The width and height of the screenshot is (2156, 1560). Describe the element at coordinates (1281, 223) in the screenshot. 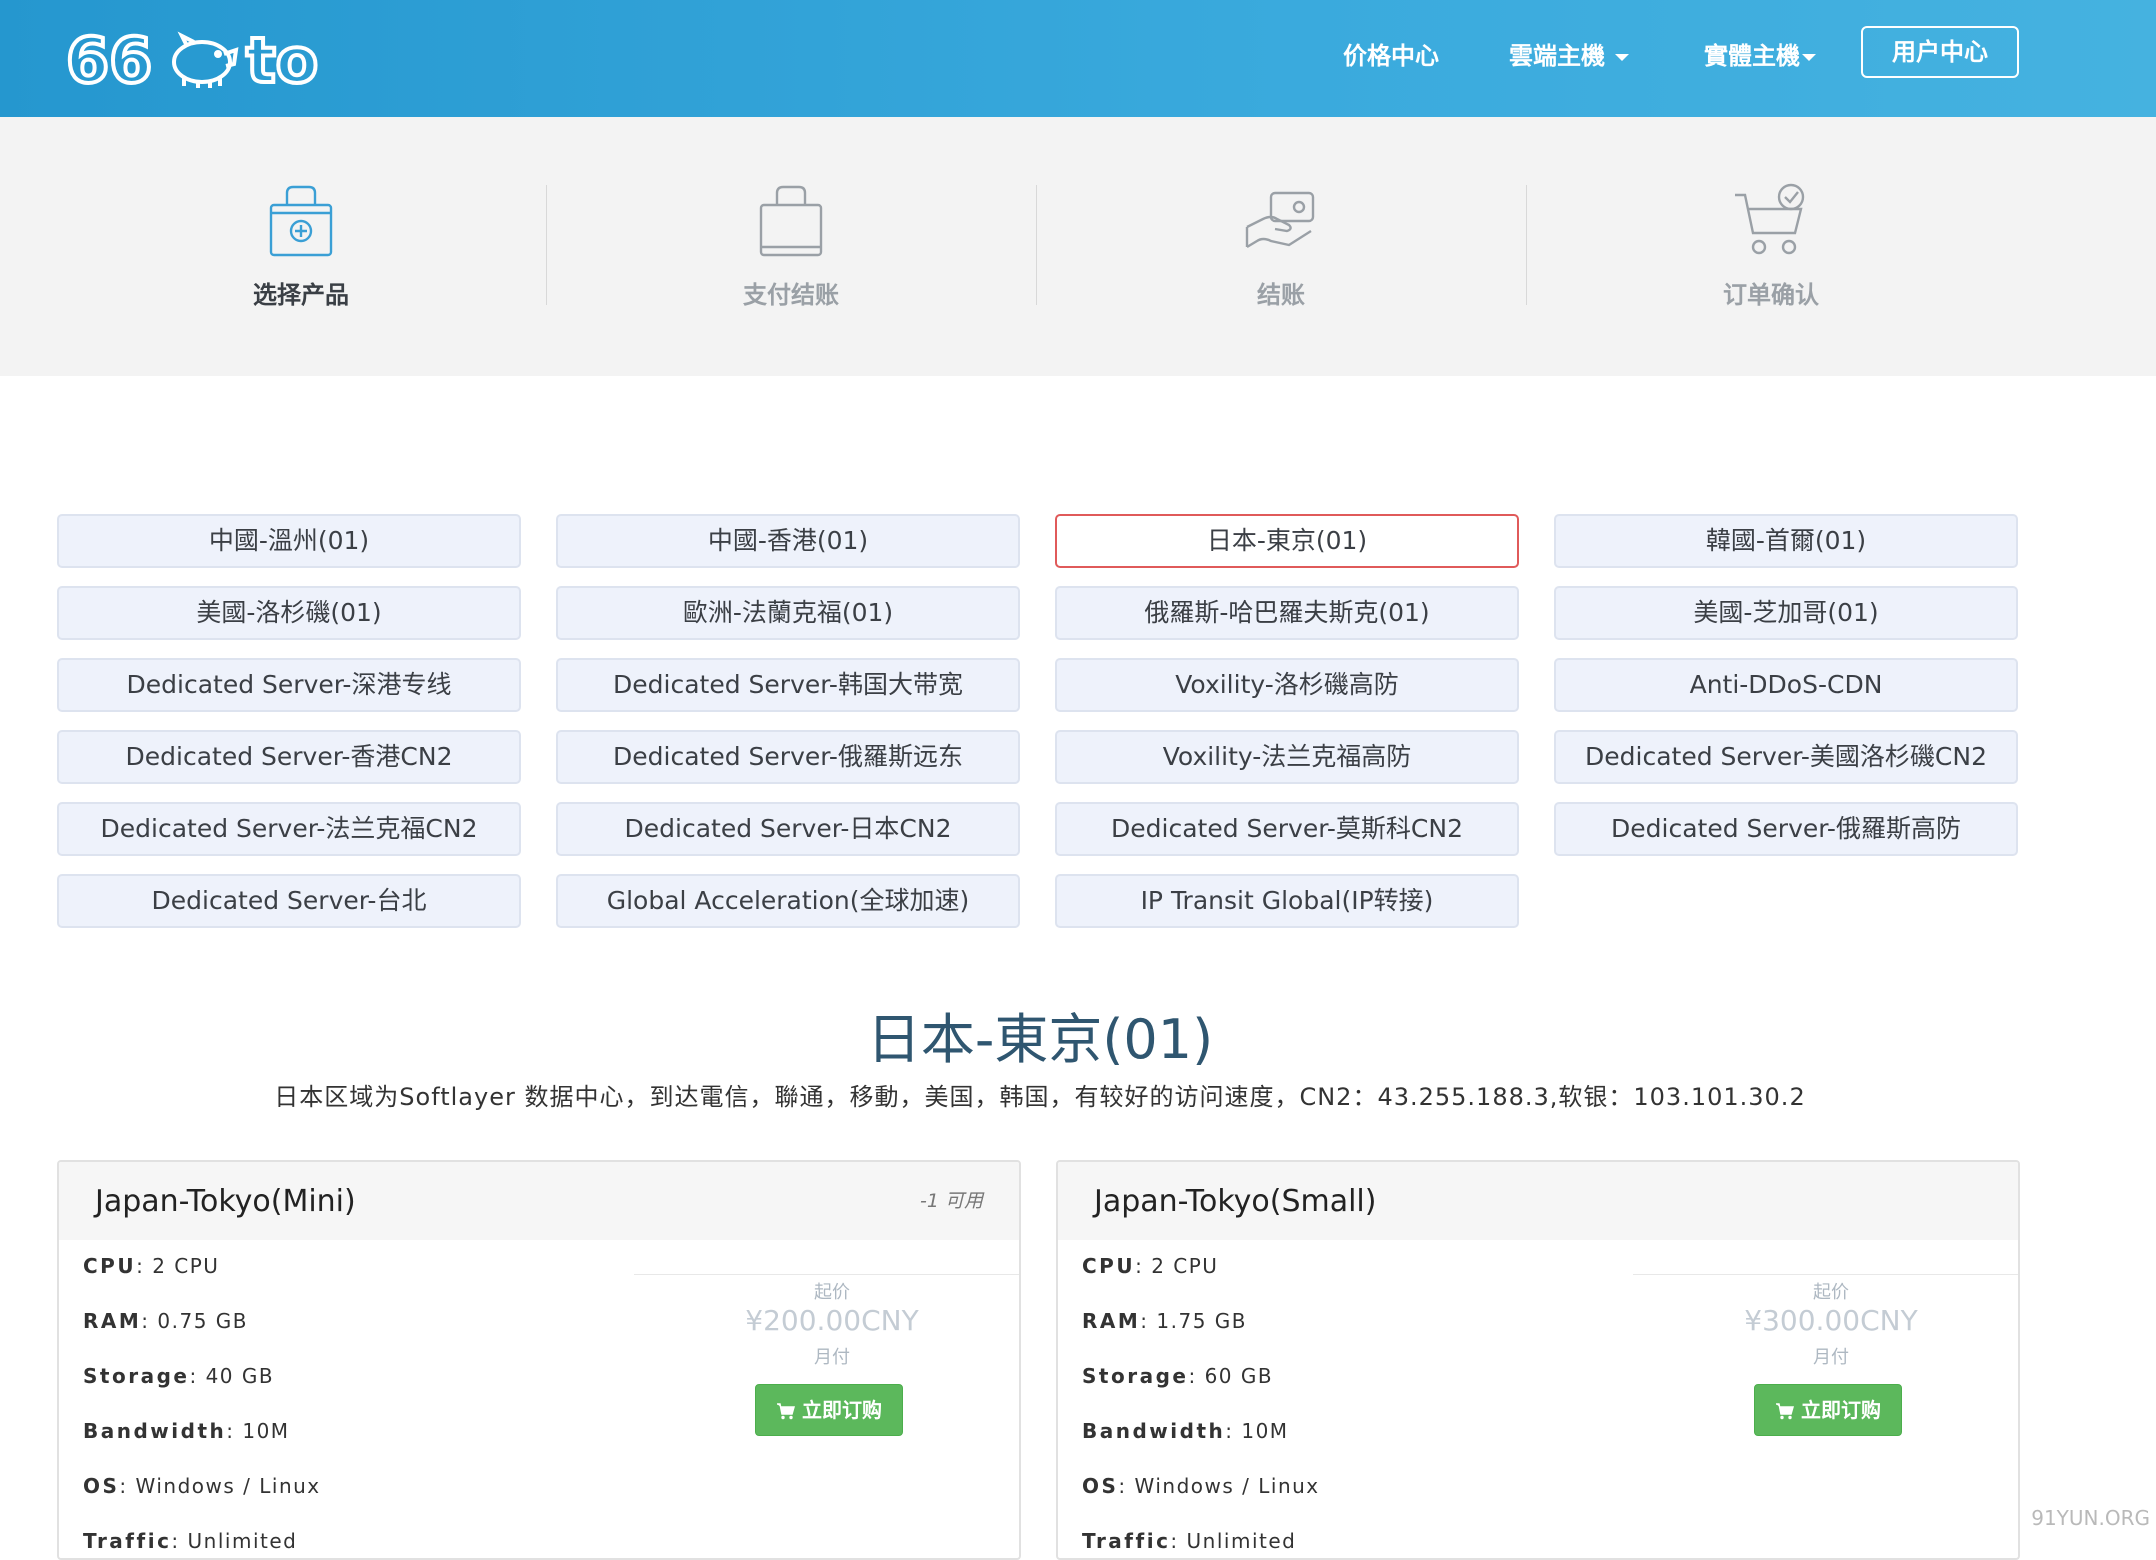

I see `card-hand-icon` at that location.